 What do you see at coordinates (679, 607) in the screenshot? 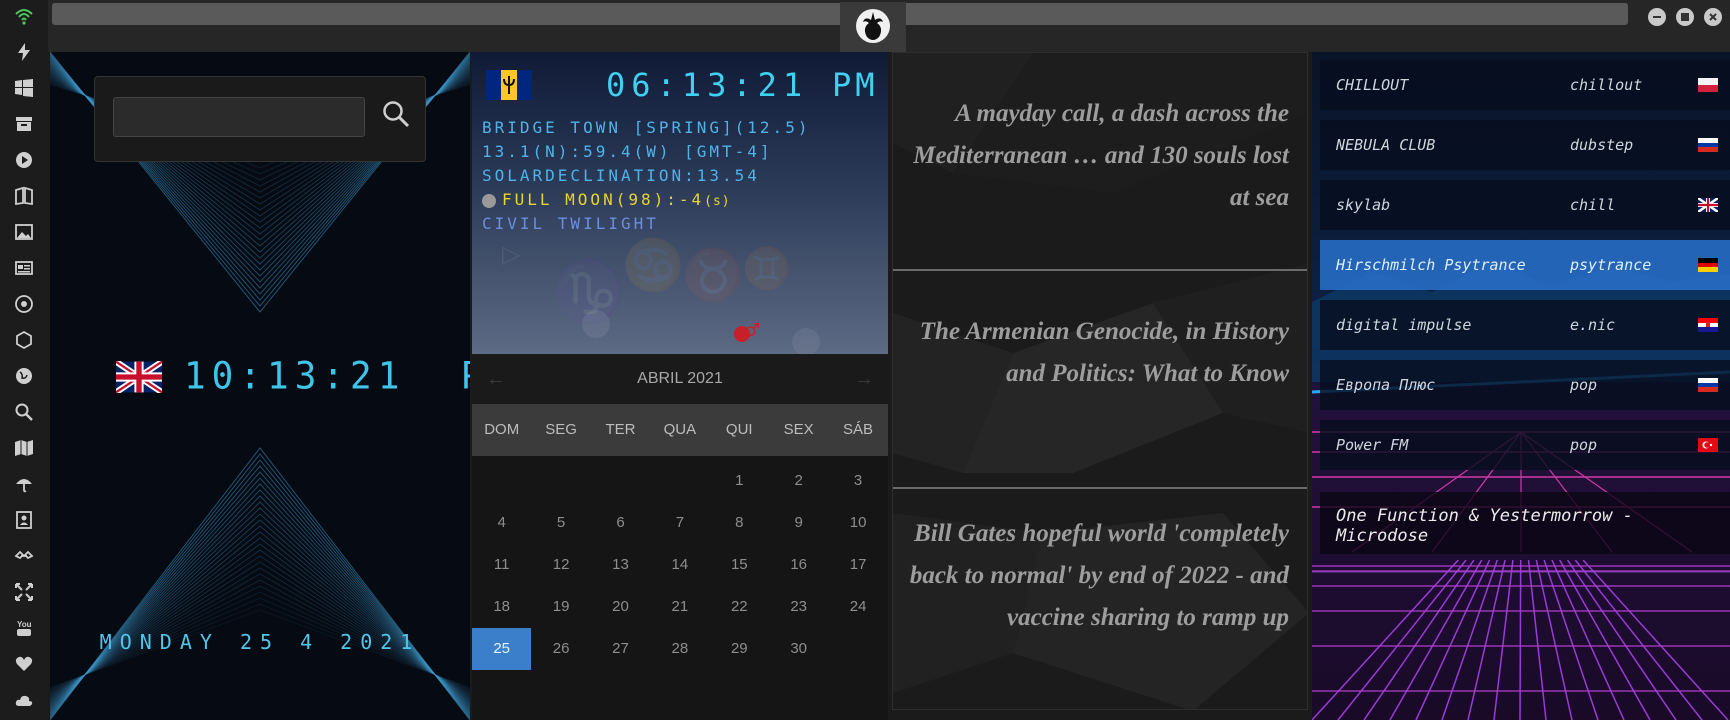
I see `calendar-day: 21` at bounding box center [679, 607].